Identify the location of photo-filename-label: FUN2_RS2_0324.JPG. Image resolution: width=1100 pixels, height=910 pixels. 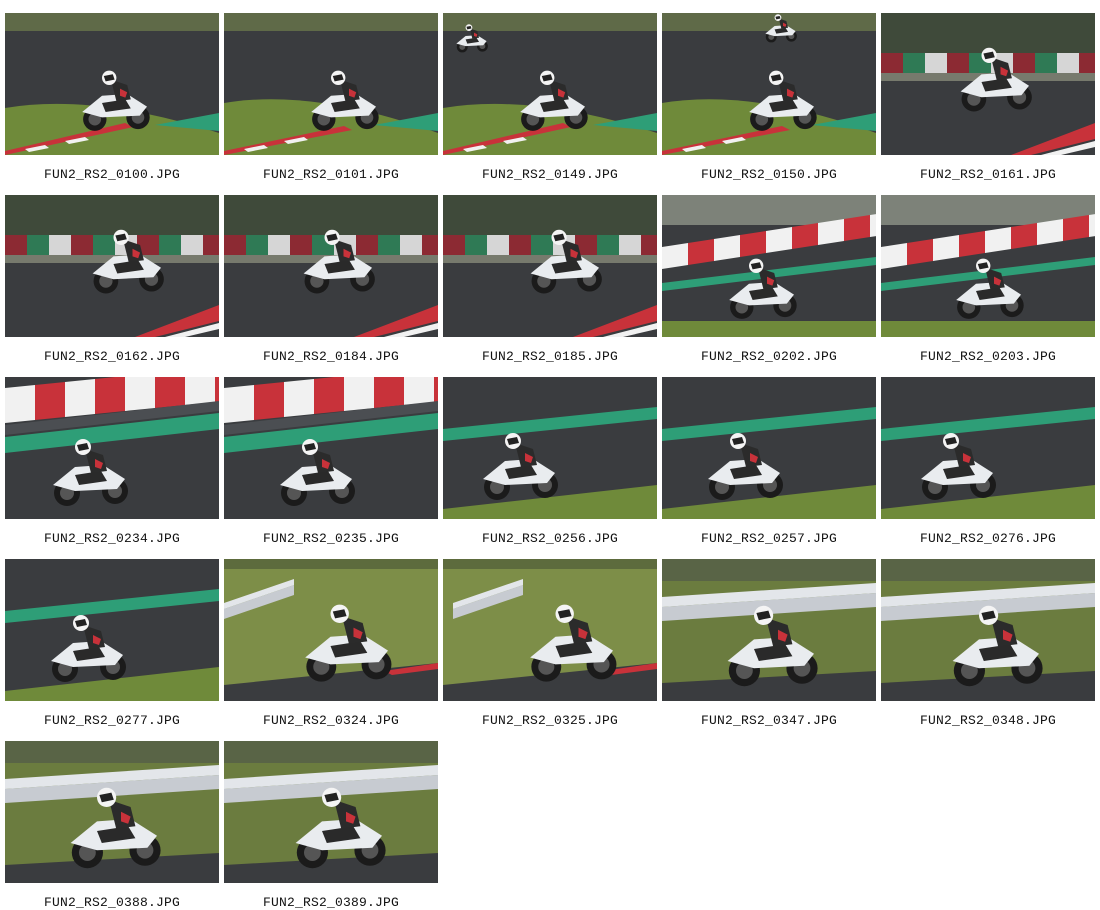
(331, 720).